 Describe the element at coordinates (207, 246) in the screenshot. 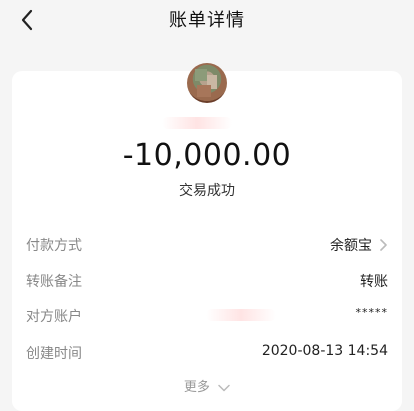

I see `detail-row-payment-method: 付款方式 余额宝` at that location.